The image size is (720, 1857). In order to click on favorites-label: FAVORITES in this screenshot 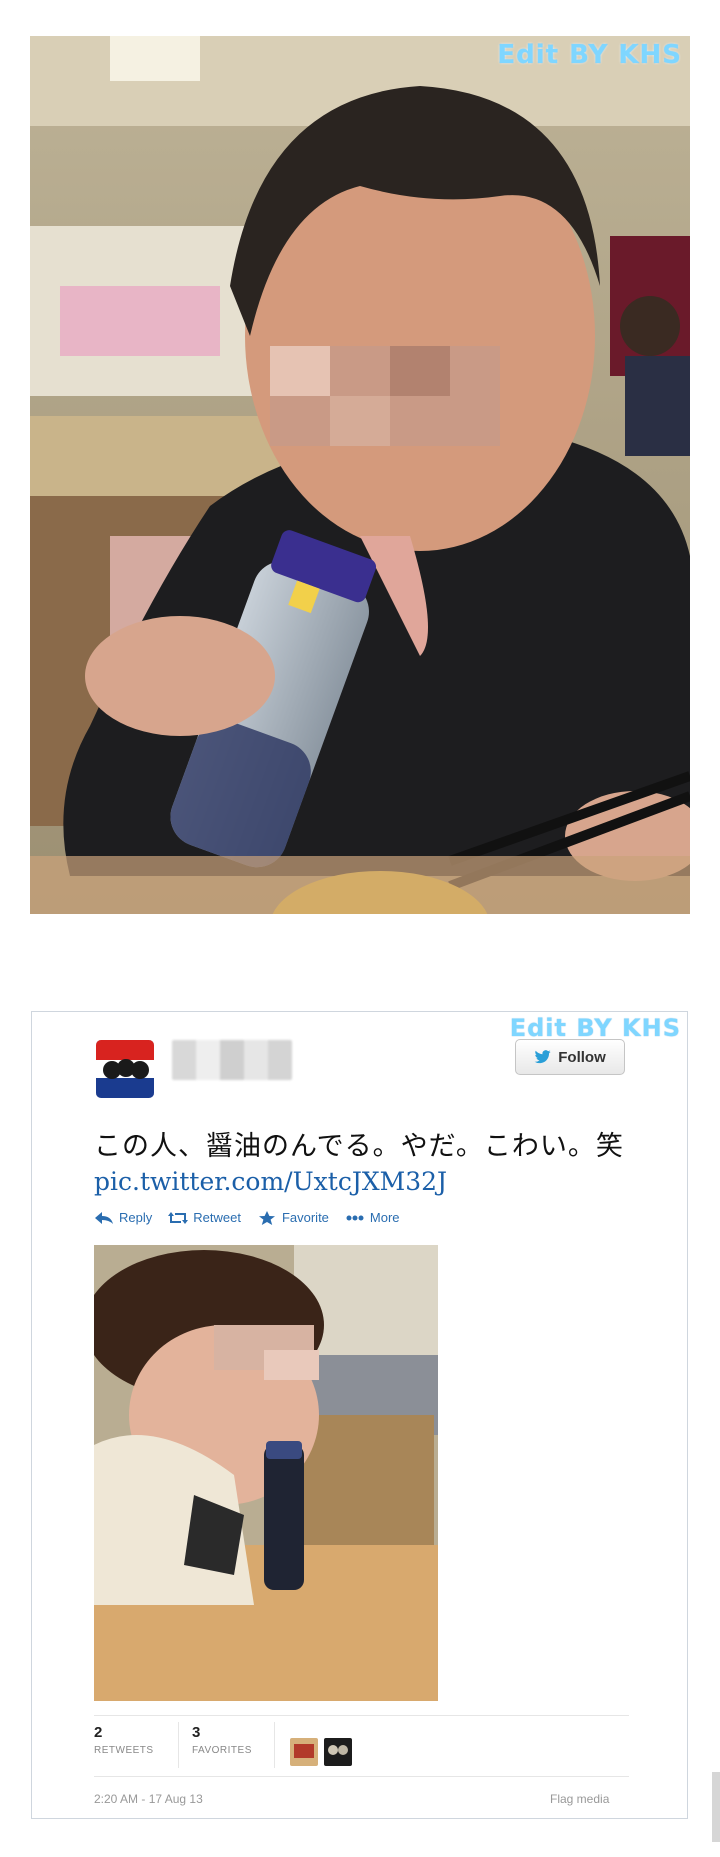, I will do `click(222, 1750)`.